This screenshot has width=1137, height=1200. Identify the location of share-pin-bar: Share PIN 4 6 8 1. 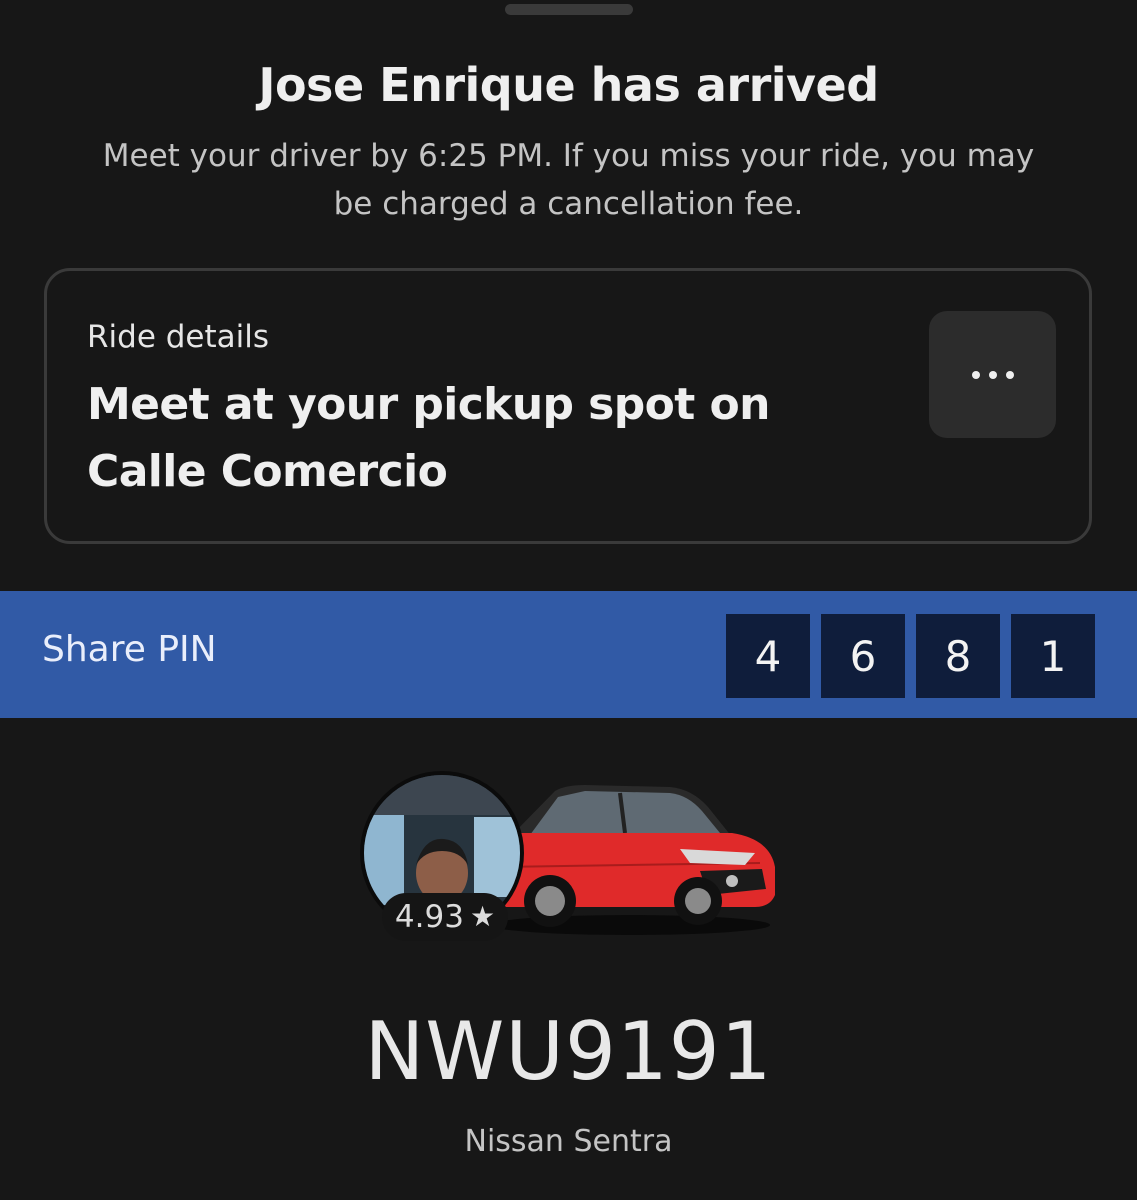
(568, 654).